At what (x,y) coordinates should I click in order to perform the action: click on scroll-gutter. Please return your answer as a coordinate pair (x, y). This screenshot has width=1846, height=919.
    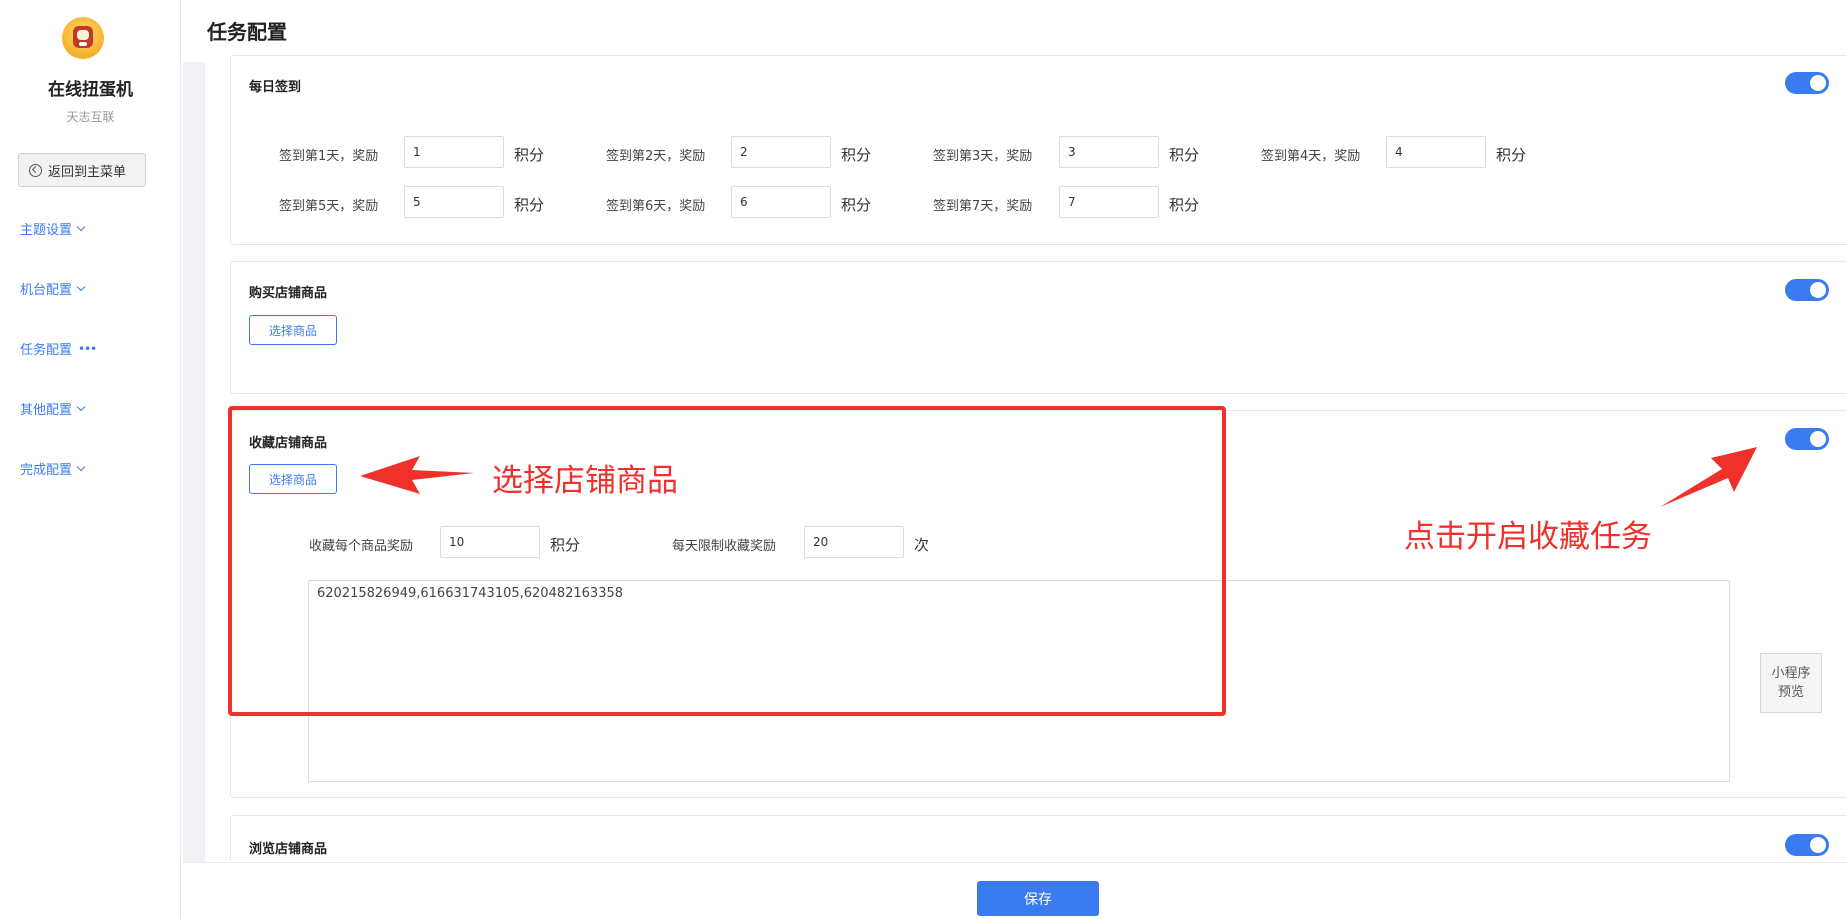
    Looking at the image, I should click on (194, 462).